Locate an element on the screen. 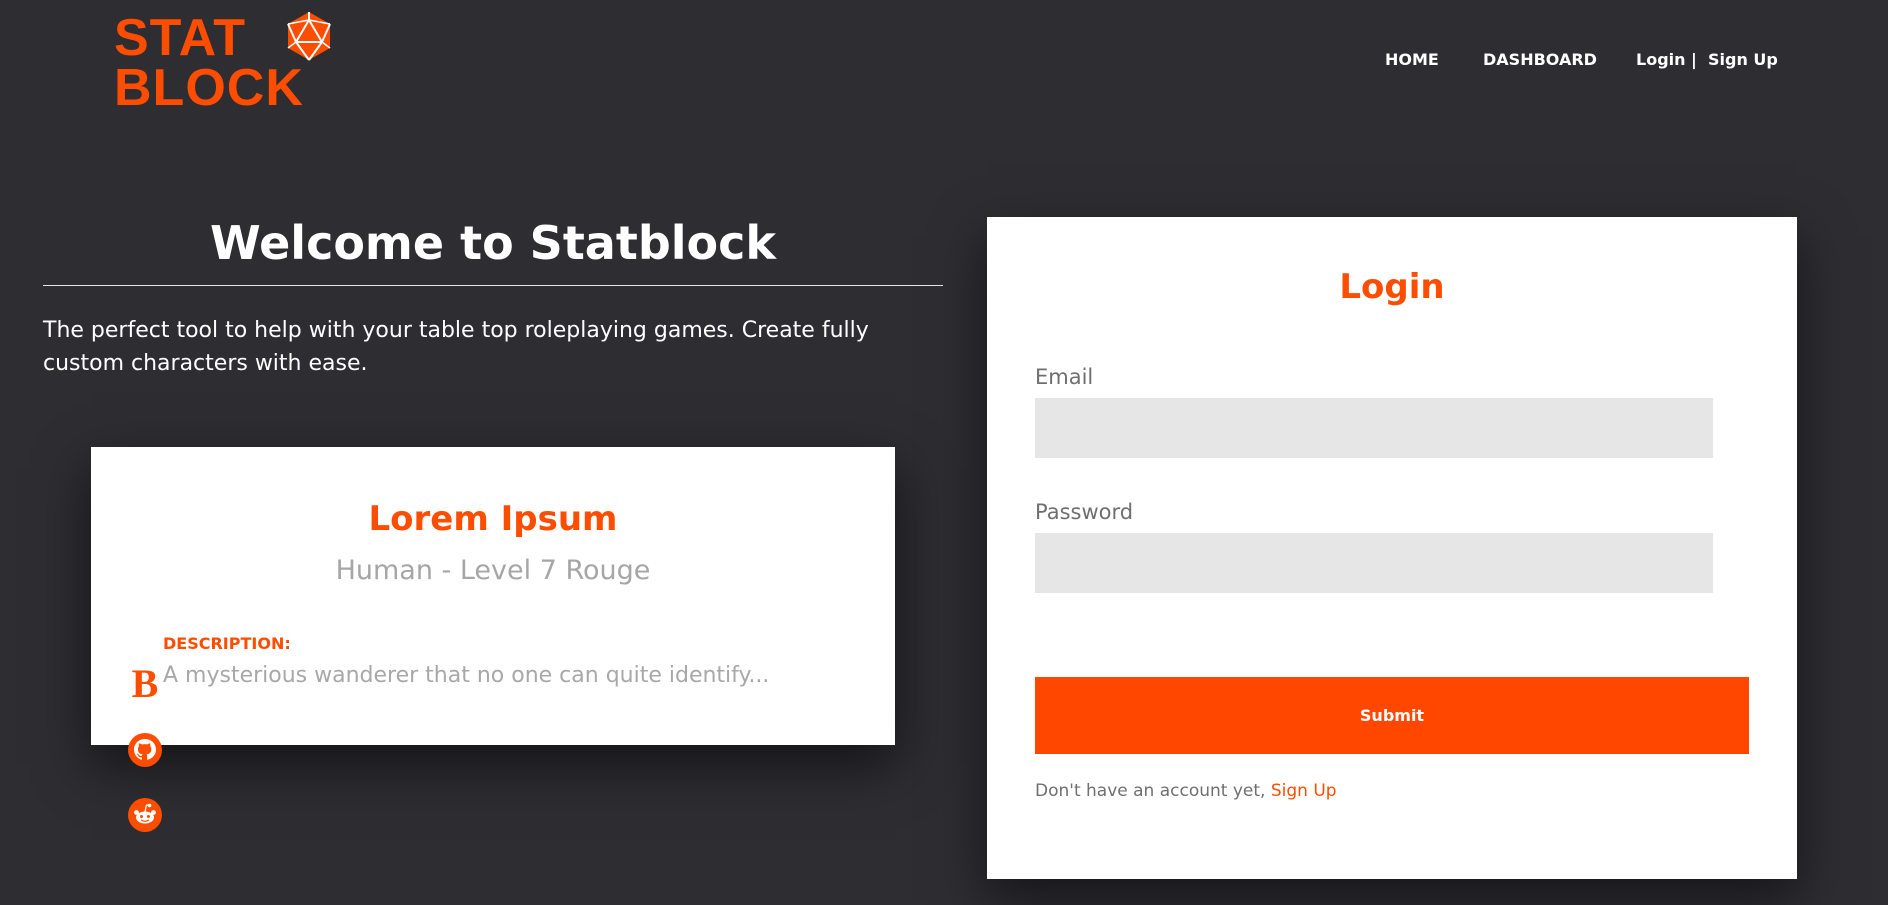 This screenshot has height=905, width=1888. nav-home-link: HOME is located at coordinates (1412, 59).